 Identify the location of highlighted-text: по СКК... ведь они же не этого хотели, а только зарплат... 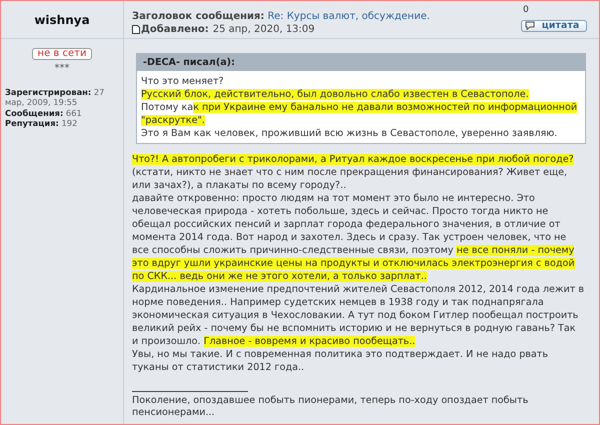
(279, 276).